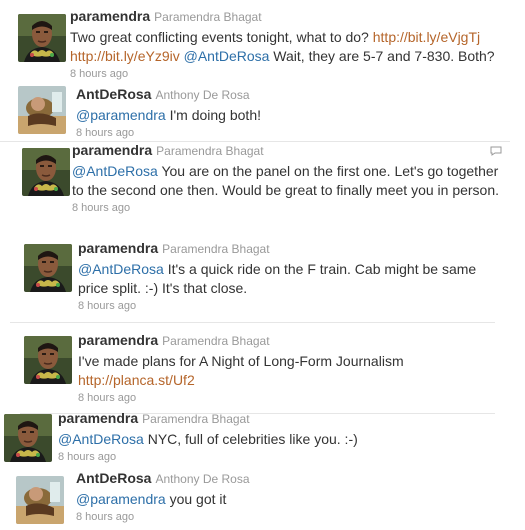 This screenshot has height=530, width=525. Describe the element at coordinates (291, 115) in the screenshot. I see `tweet-text: @paramendra I'm doing both!` at that location.